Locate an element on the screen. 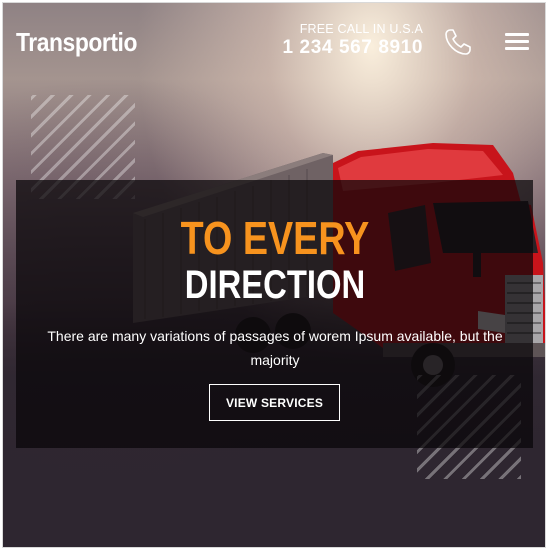 This screenshot has width=548, height=550. hamburger-menu-icon is located at coordinates (517, 42).